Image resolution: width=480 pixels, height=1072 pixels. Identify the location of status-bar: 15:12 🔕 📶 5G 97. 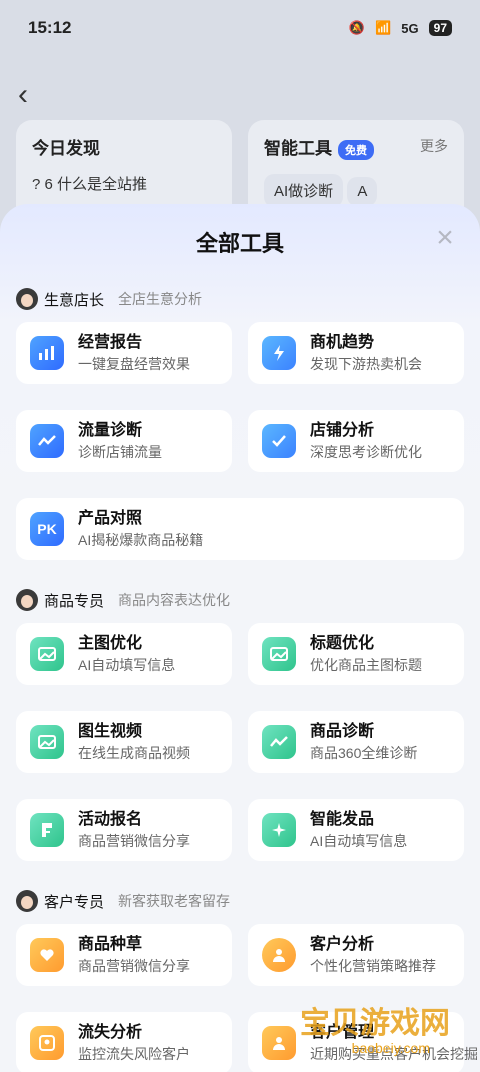
(240, 28).